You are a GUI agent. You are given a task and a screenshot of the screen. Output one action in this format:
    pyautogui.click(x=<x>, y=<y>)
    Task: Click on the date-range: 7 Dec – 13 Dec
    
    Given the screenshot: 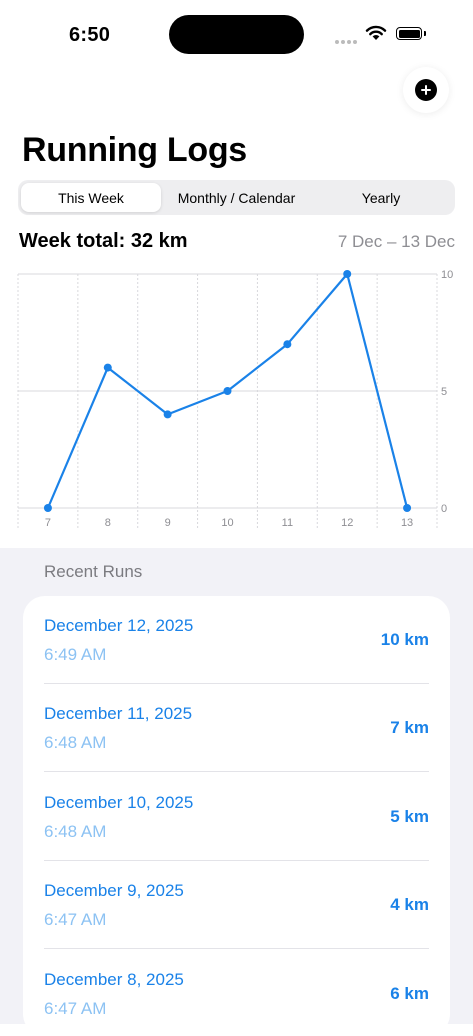 What is the action you would take?
    pyautogui.click(x=396, y=241)
    